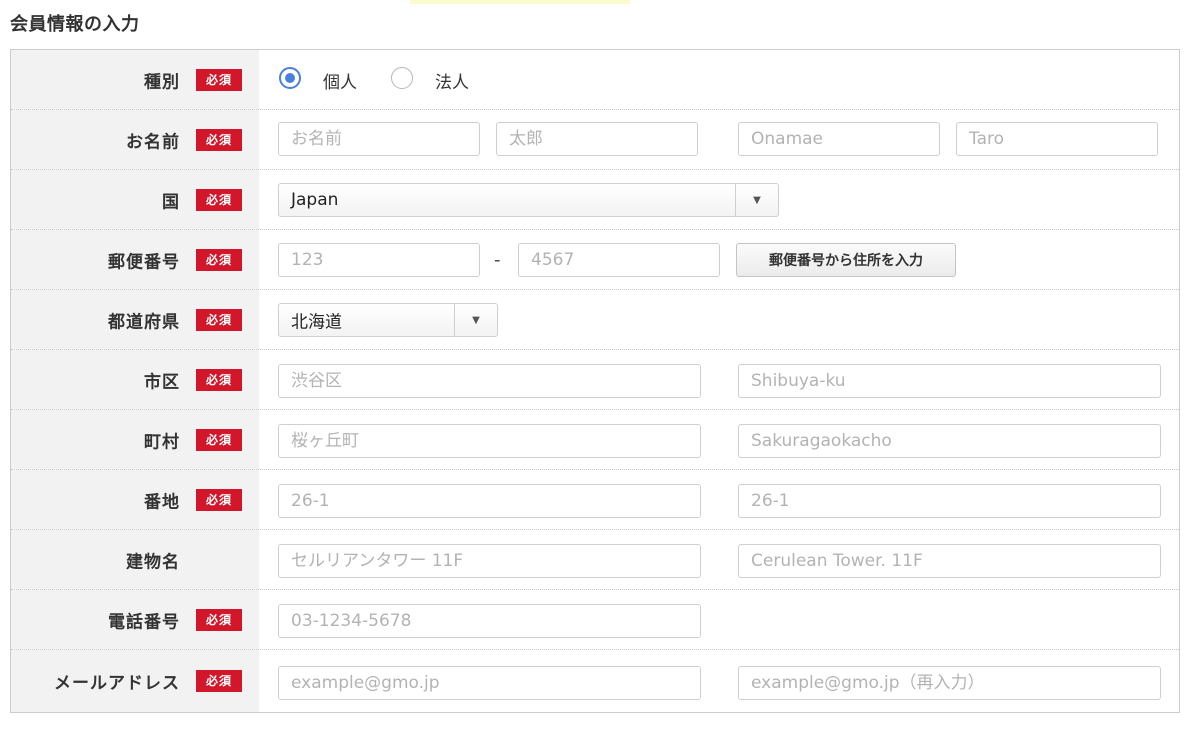 Image resolution: width=1200 pixels, height=731 pixels. Describe the element at coordinates (839, 139) in the screenshot. I see `last-name-roman-input` at that location.